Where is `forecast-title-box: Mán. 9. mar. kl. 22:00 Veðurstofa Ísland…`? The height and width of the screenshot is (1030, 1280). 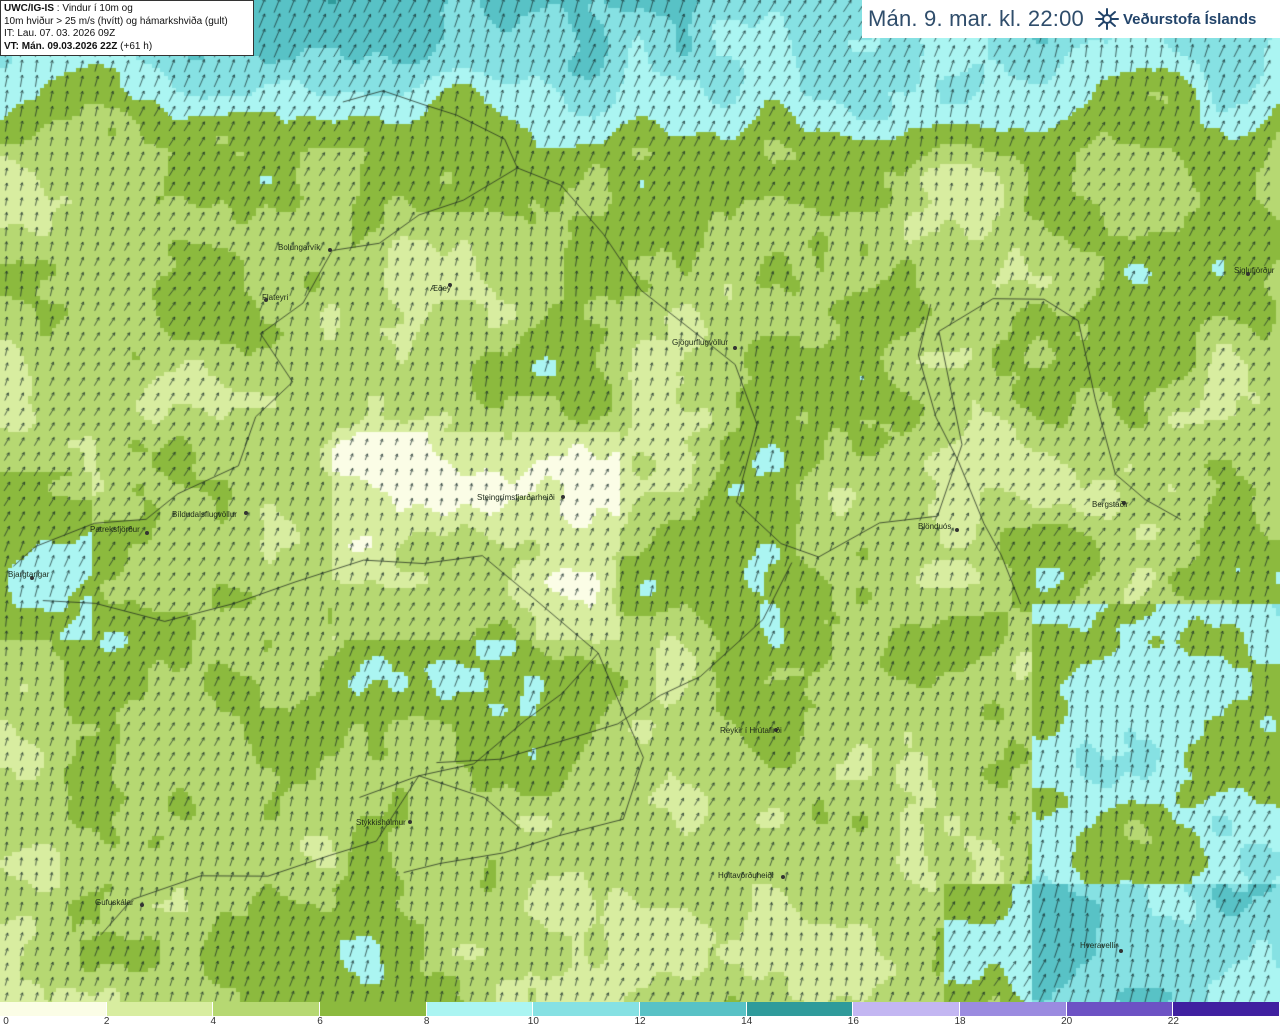
forecast-title-box: Mán. 9. mar. kl. 22:00 Veðurstofa Ísland… is located at coordinates (1071, 19).